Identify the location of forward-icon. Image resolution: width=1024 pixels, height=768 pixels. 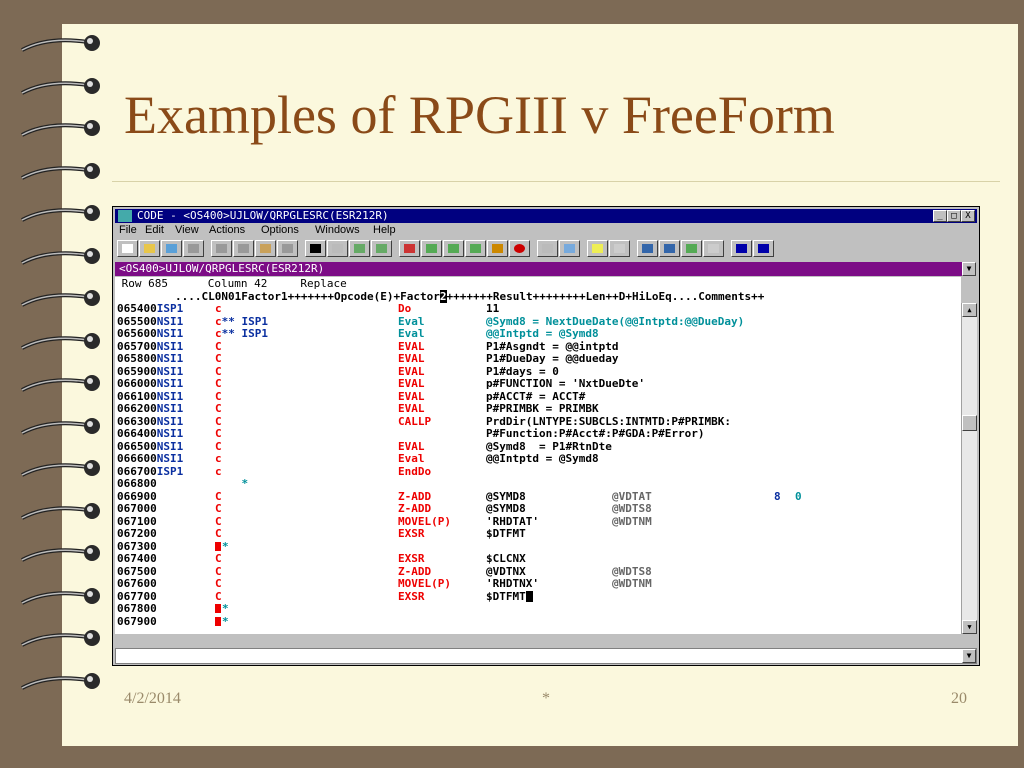
(569, 248).